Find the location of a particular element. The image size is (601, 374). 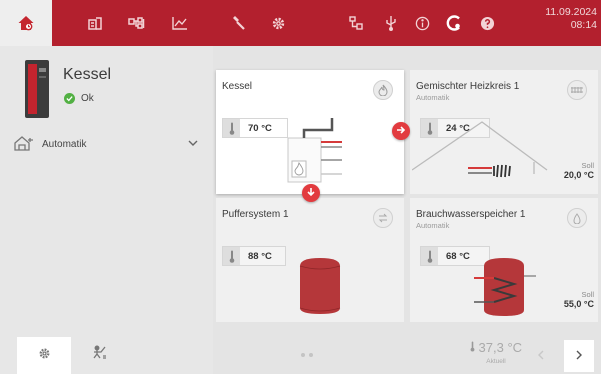

chart-icon is located at coordinates (180, 23).